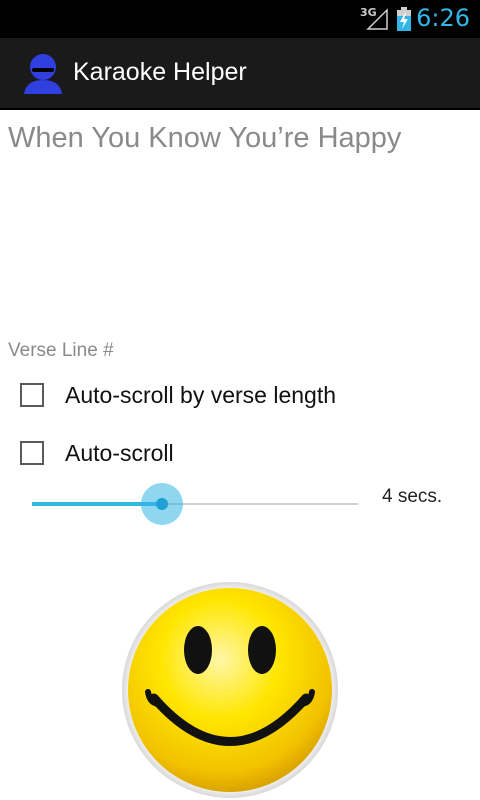 The width and height of the screenshot is (480, 800). Describe the element at coordinates (162, 504) in the screenshot. I see `slider-thumb` at that location.